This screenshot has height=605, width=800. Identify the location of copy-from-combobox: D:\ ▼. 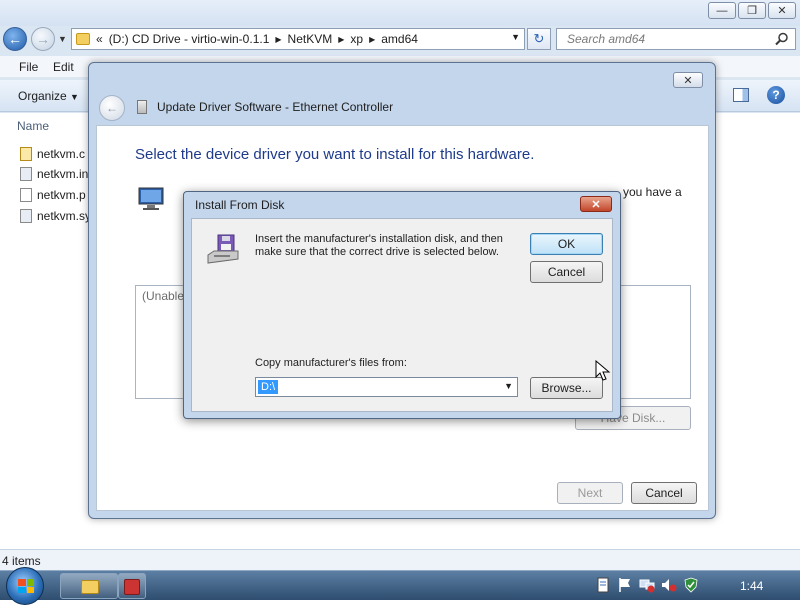
(386, 387).